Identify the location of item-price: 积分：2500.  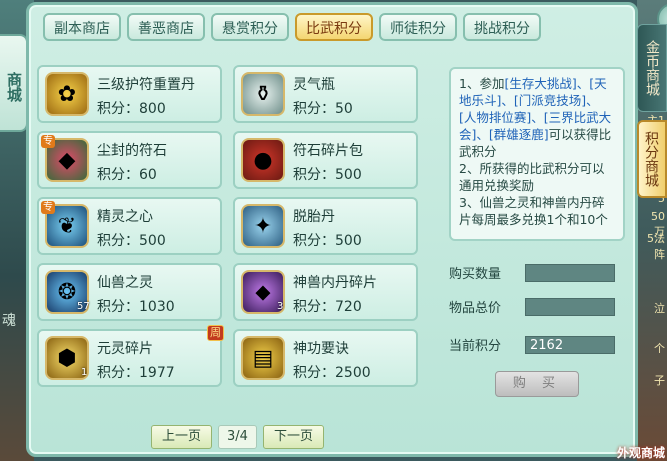
(332, 373).